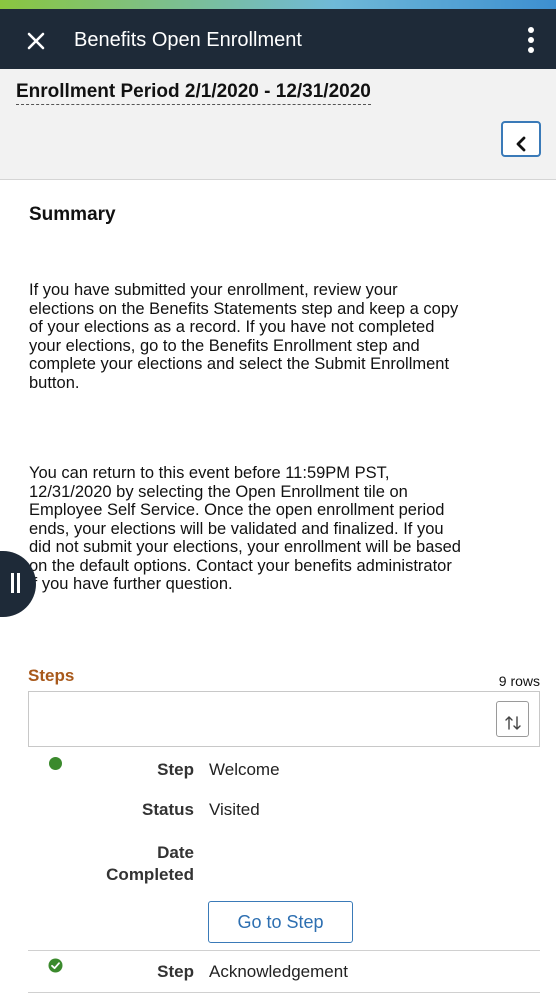 The image size is (556, 994). What do you see at coordinates (168, 809) in the screenshot?
I see `status-label: Status` at bounding box center [168, 809].